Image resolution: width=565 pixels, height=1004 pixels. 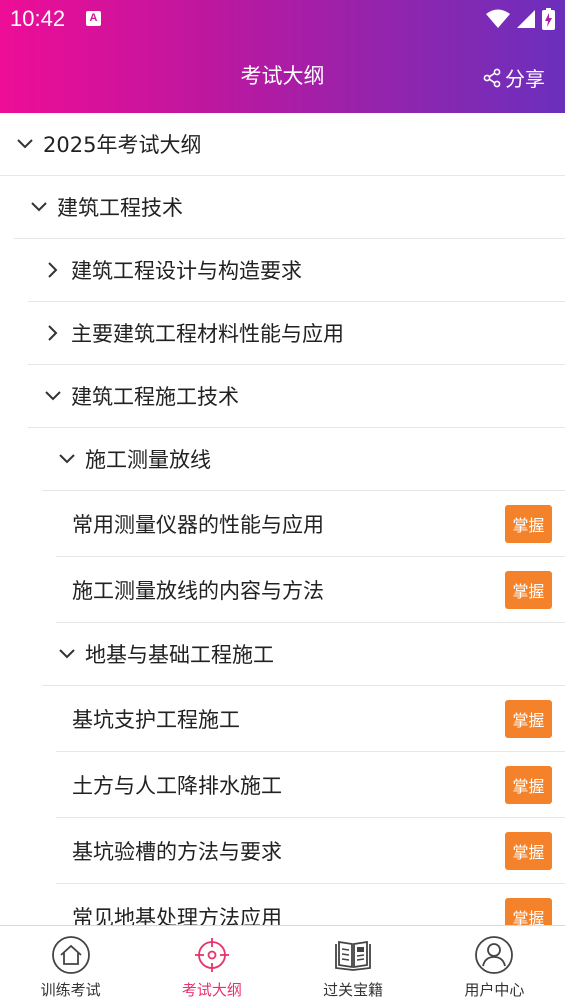 I want to click on tree-node-label: 建筑工程设计与构造要求, so click(x=186, y=271).